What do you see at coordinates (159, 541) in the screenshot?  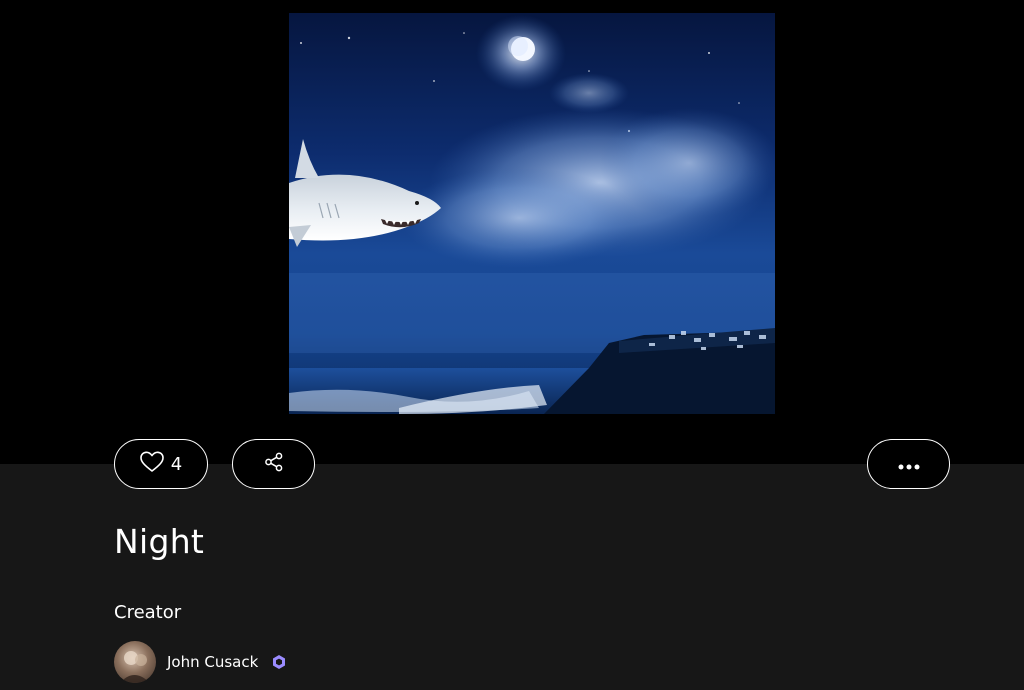 I see `post-title: Night` at bounding box center [159, 541].